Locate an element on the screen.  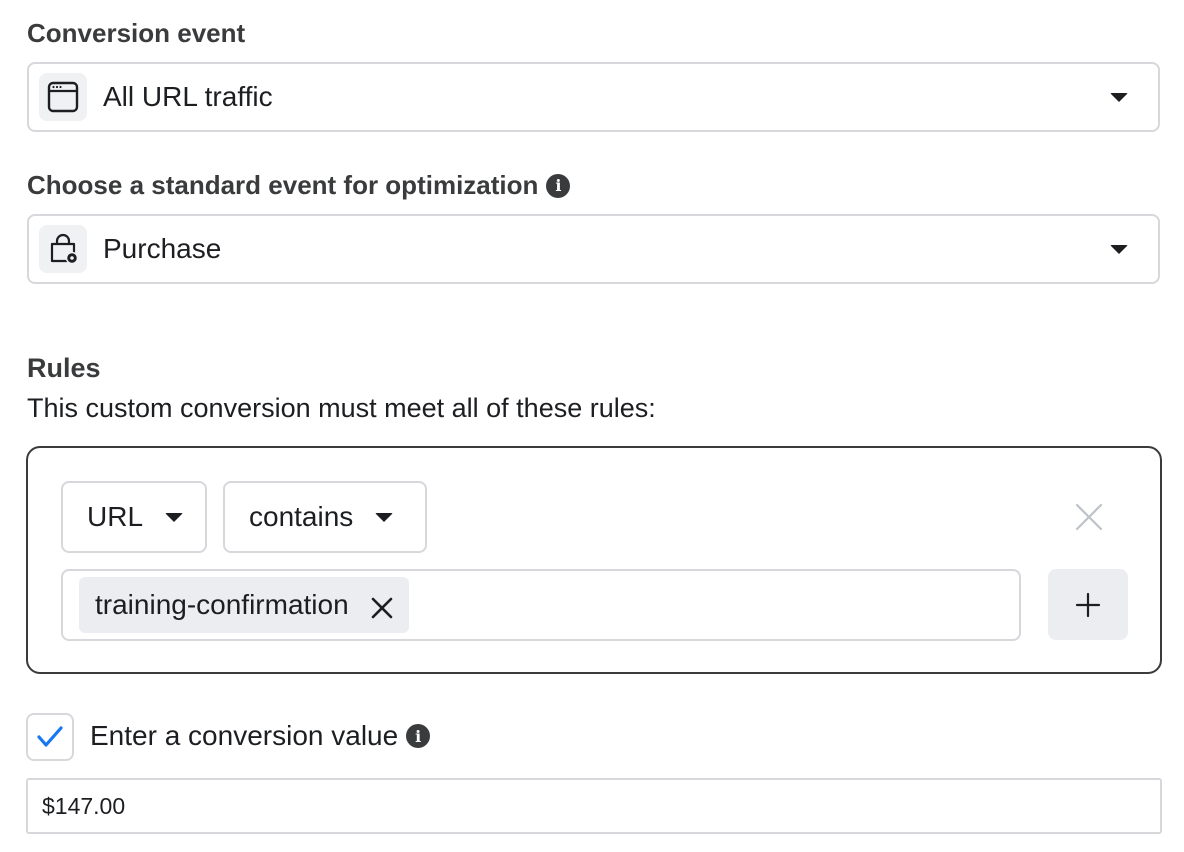
standard-event-select: Purchase is located at coordinates (593, 249).